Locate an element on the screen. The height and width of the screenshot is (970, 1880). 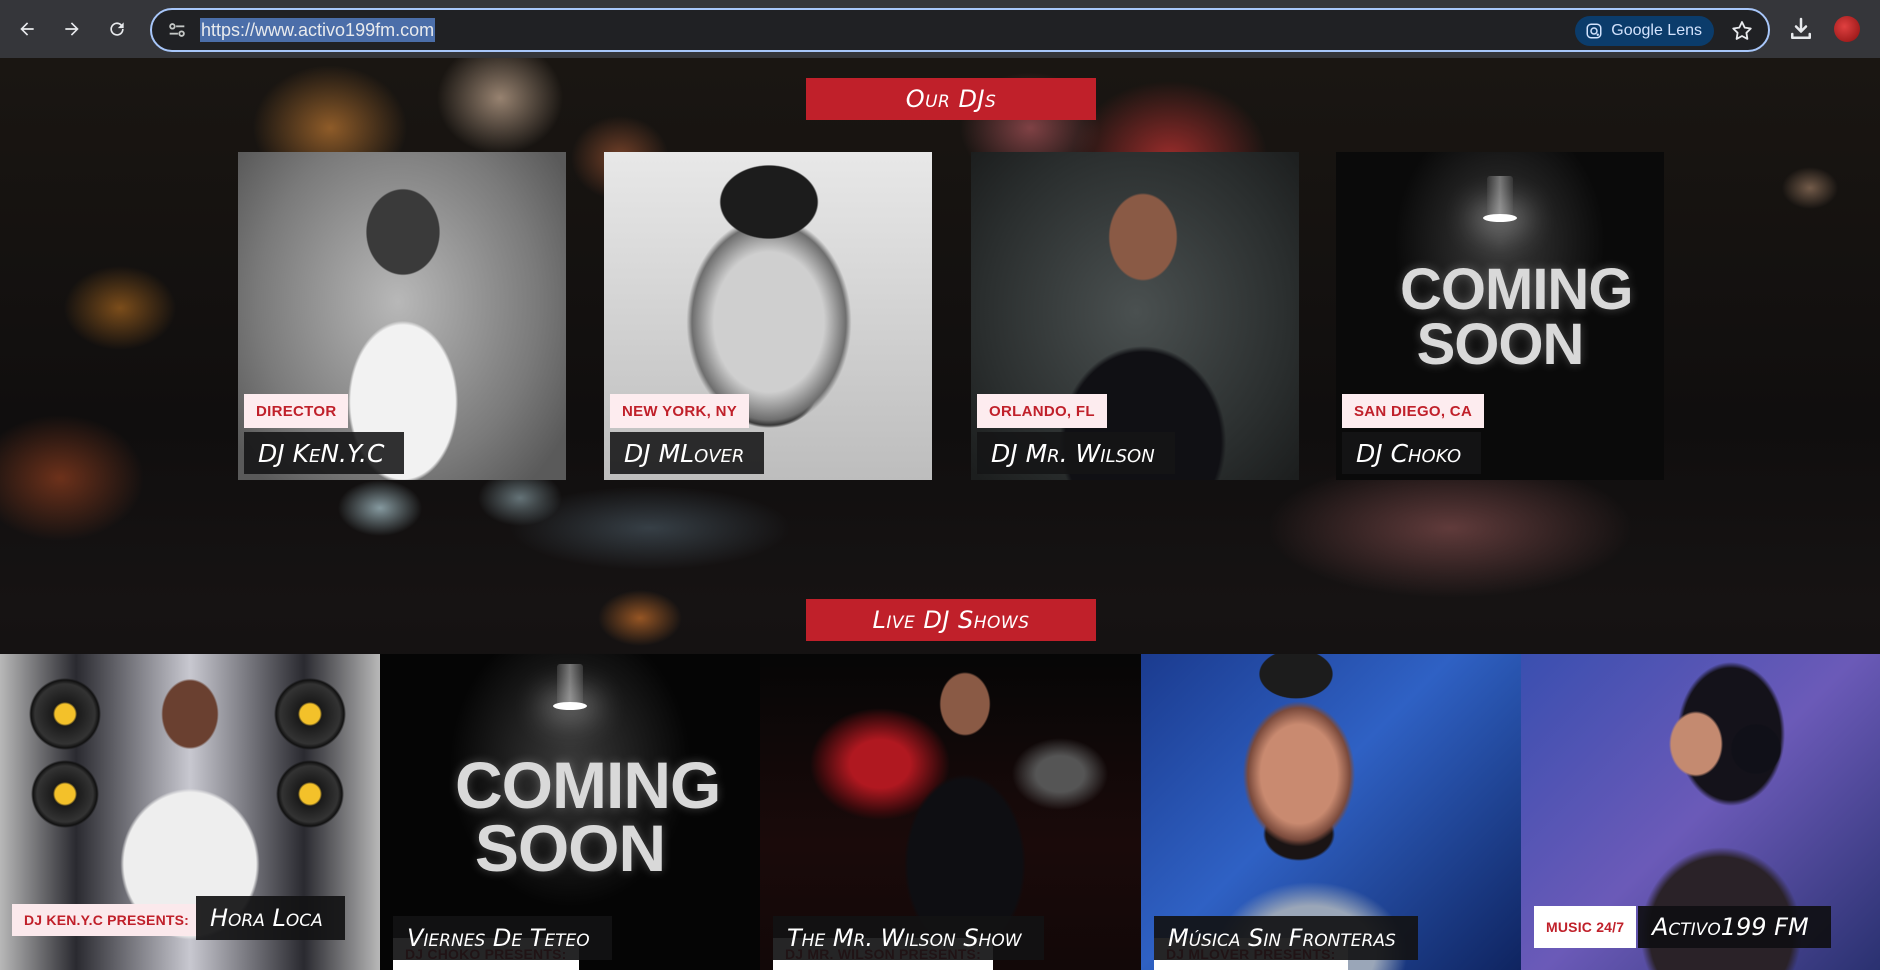
google-lens-label: Google Lens is located at coordinates (1656, 30).